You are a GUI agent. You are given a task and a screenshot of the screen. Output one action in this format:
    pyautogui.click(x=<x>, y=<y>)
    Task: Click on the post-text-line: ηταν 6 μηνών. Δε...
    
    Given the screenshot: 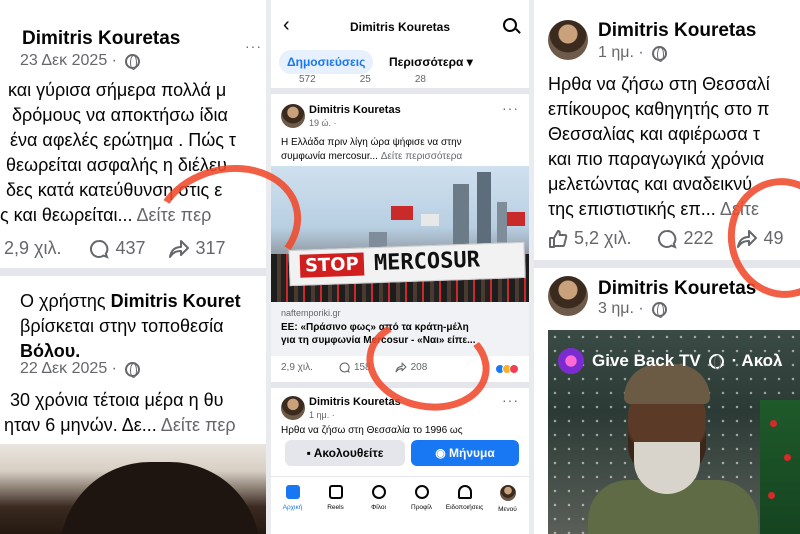 What is the action you would take?
    pyautogui.click(x=80, y=425)
    